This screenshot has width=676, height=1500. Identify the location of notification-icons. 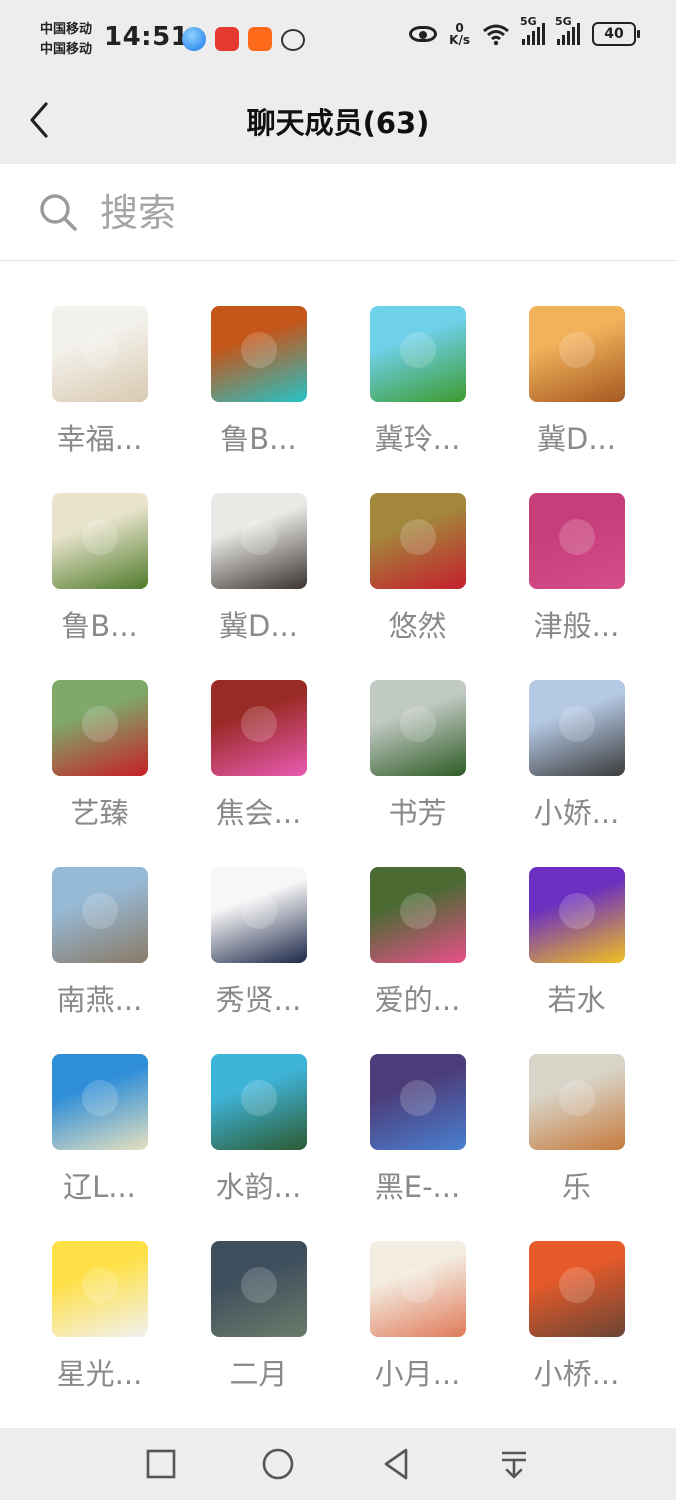
(243, 39).